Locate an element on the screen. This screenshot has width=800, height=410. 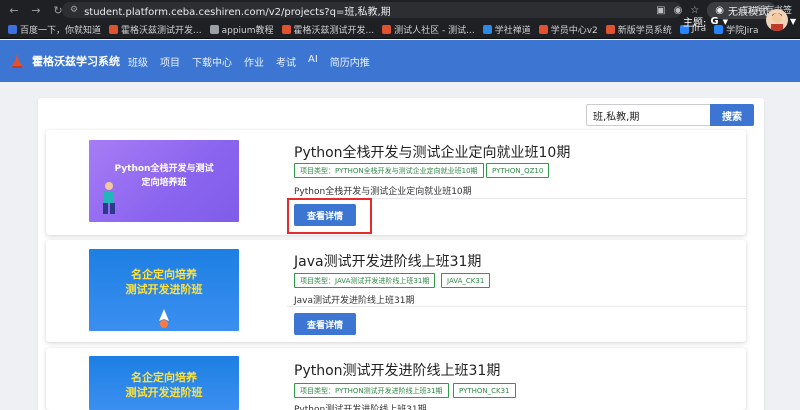
avatar-chevron-icon: ▼ is located at coordinates (793, 21).